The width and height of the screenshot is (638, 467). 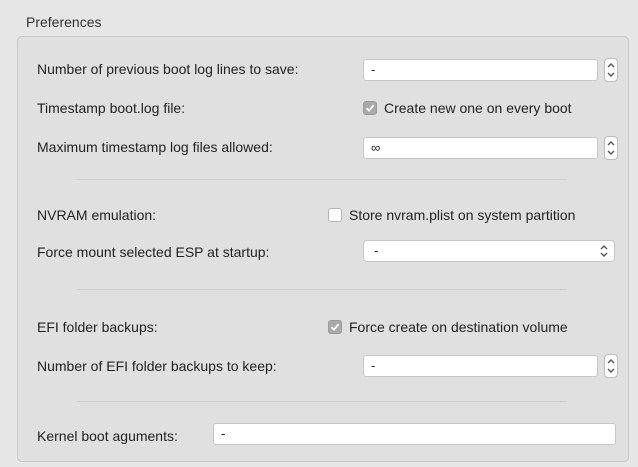 What do you see at coordinates (414, 434) in the screenshot?
I see `kernel-boot-args-field: -` at bounding box center [414, 434].